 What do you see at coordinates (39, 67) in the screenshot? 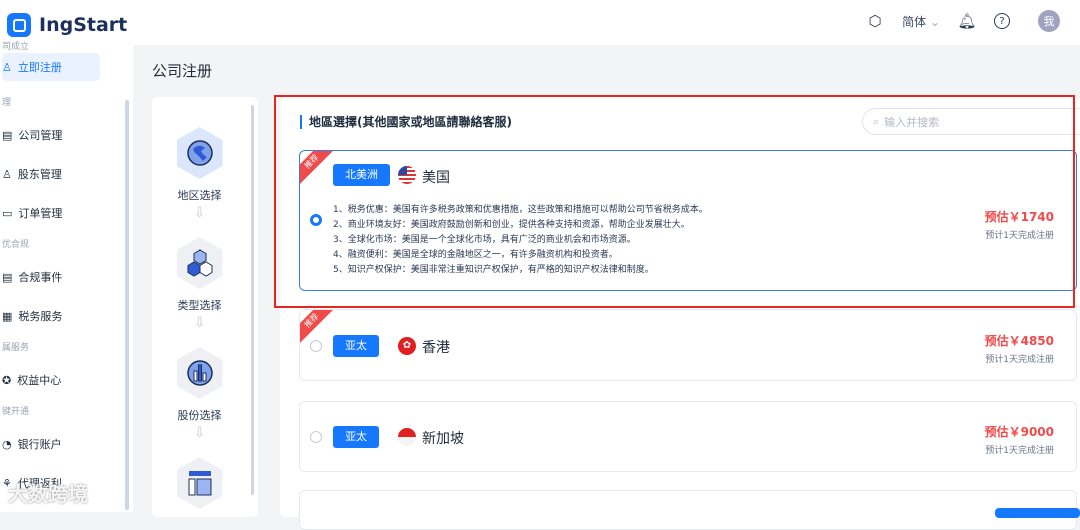
I see `sidebar-item-label: 立即注册` at bounding box center [39, 67].